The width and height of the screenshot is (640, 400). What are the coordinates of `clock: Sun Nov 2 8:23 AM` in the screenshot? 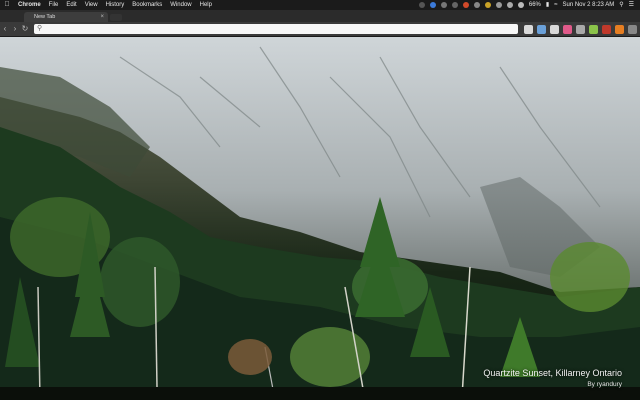 It's located at (589, 5).